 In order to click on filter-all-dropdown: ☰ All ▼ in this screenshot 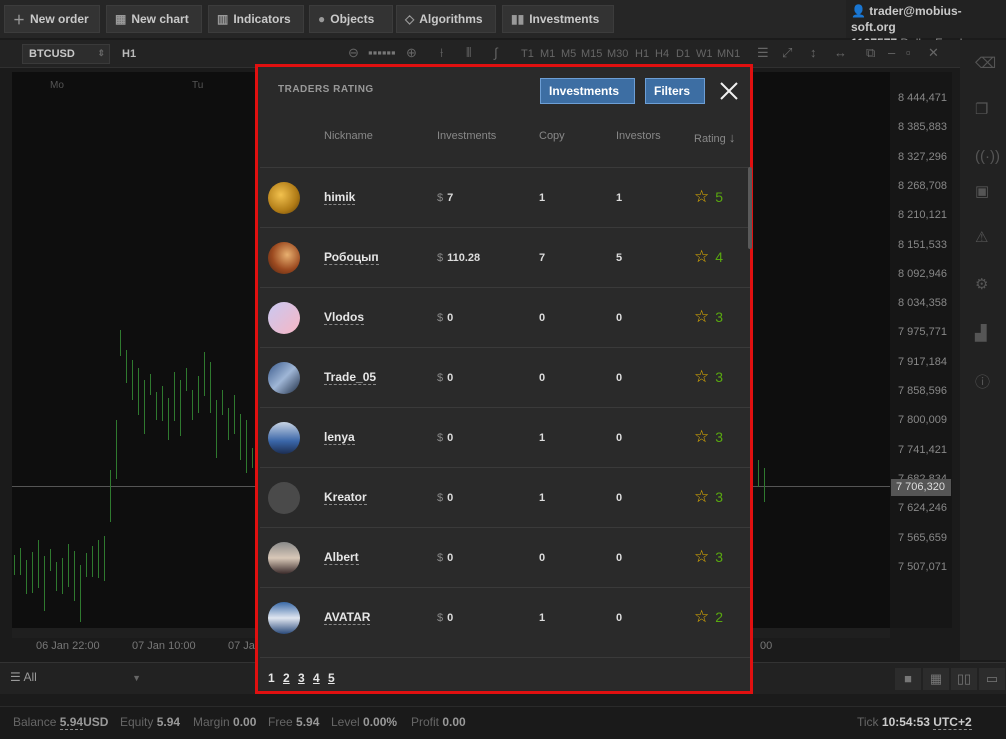, I will do `click(75, 677)`.